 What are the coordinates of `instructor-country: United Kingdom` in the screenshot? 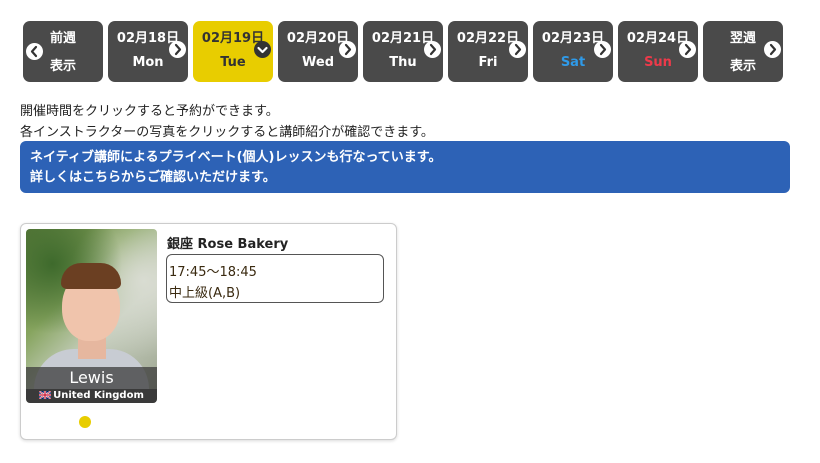 It's located at (91, 396).